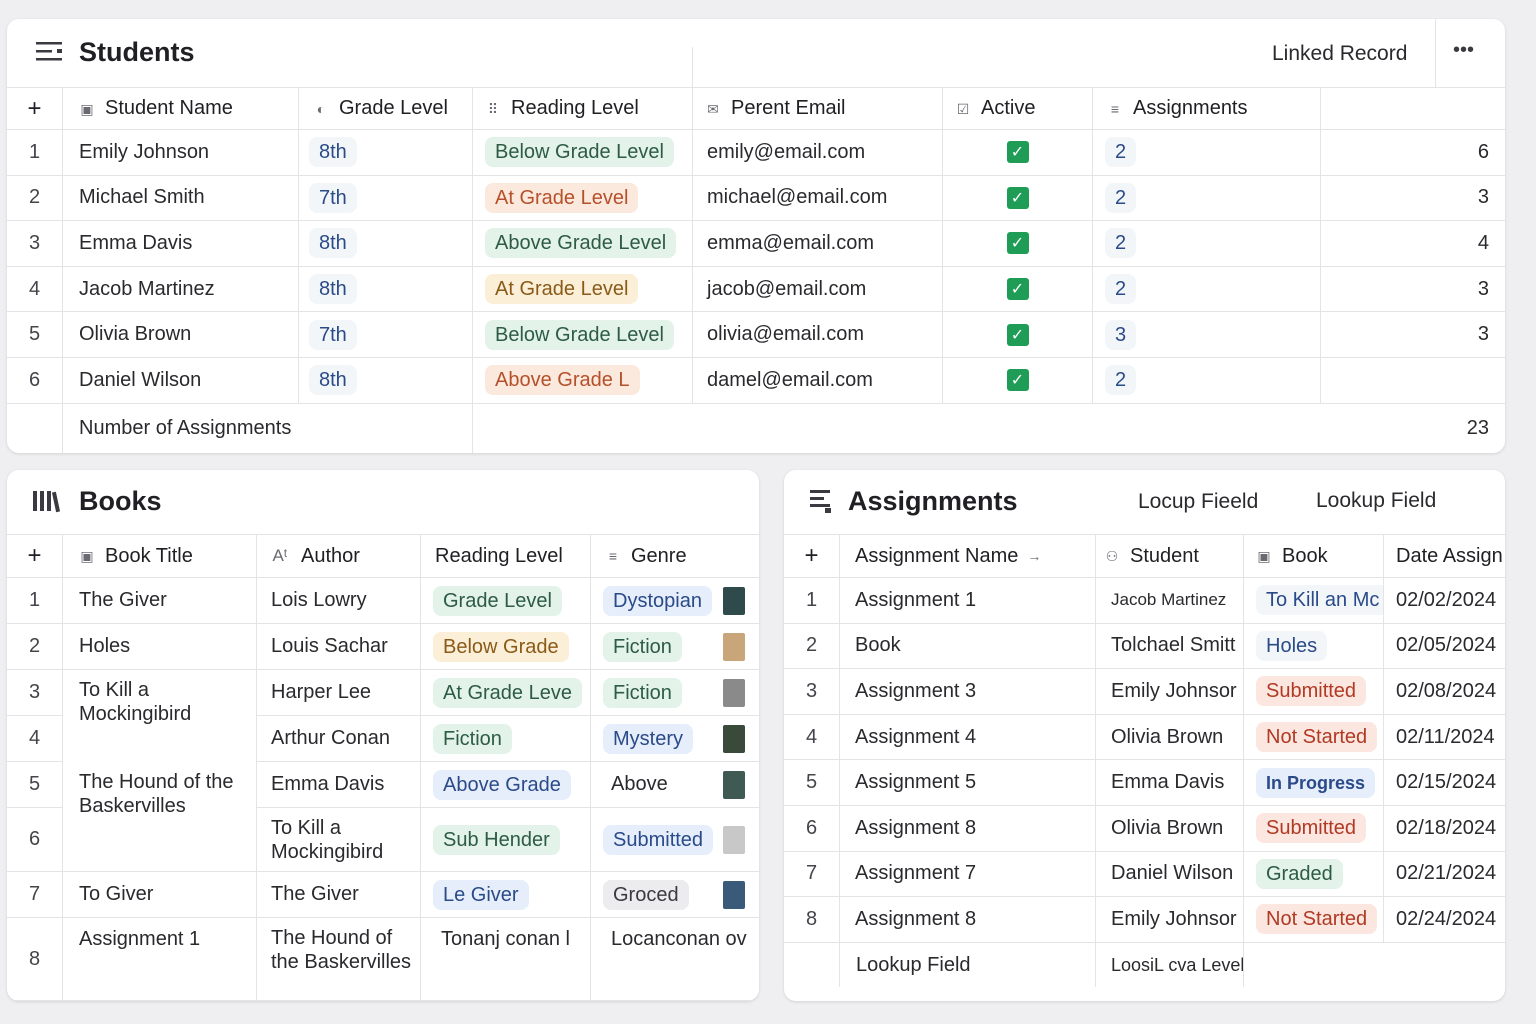 This screenshot has height=1024, width=1536. What do you see at coordinates (181, 380) in the screenshot?
I see `student-name: Daniel Wilson` at bounding box center [181, 380].